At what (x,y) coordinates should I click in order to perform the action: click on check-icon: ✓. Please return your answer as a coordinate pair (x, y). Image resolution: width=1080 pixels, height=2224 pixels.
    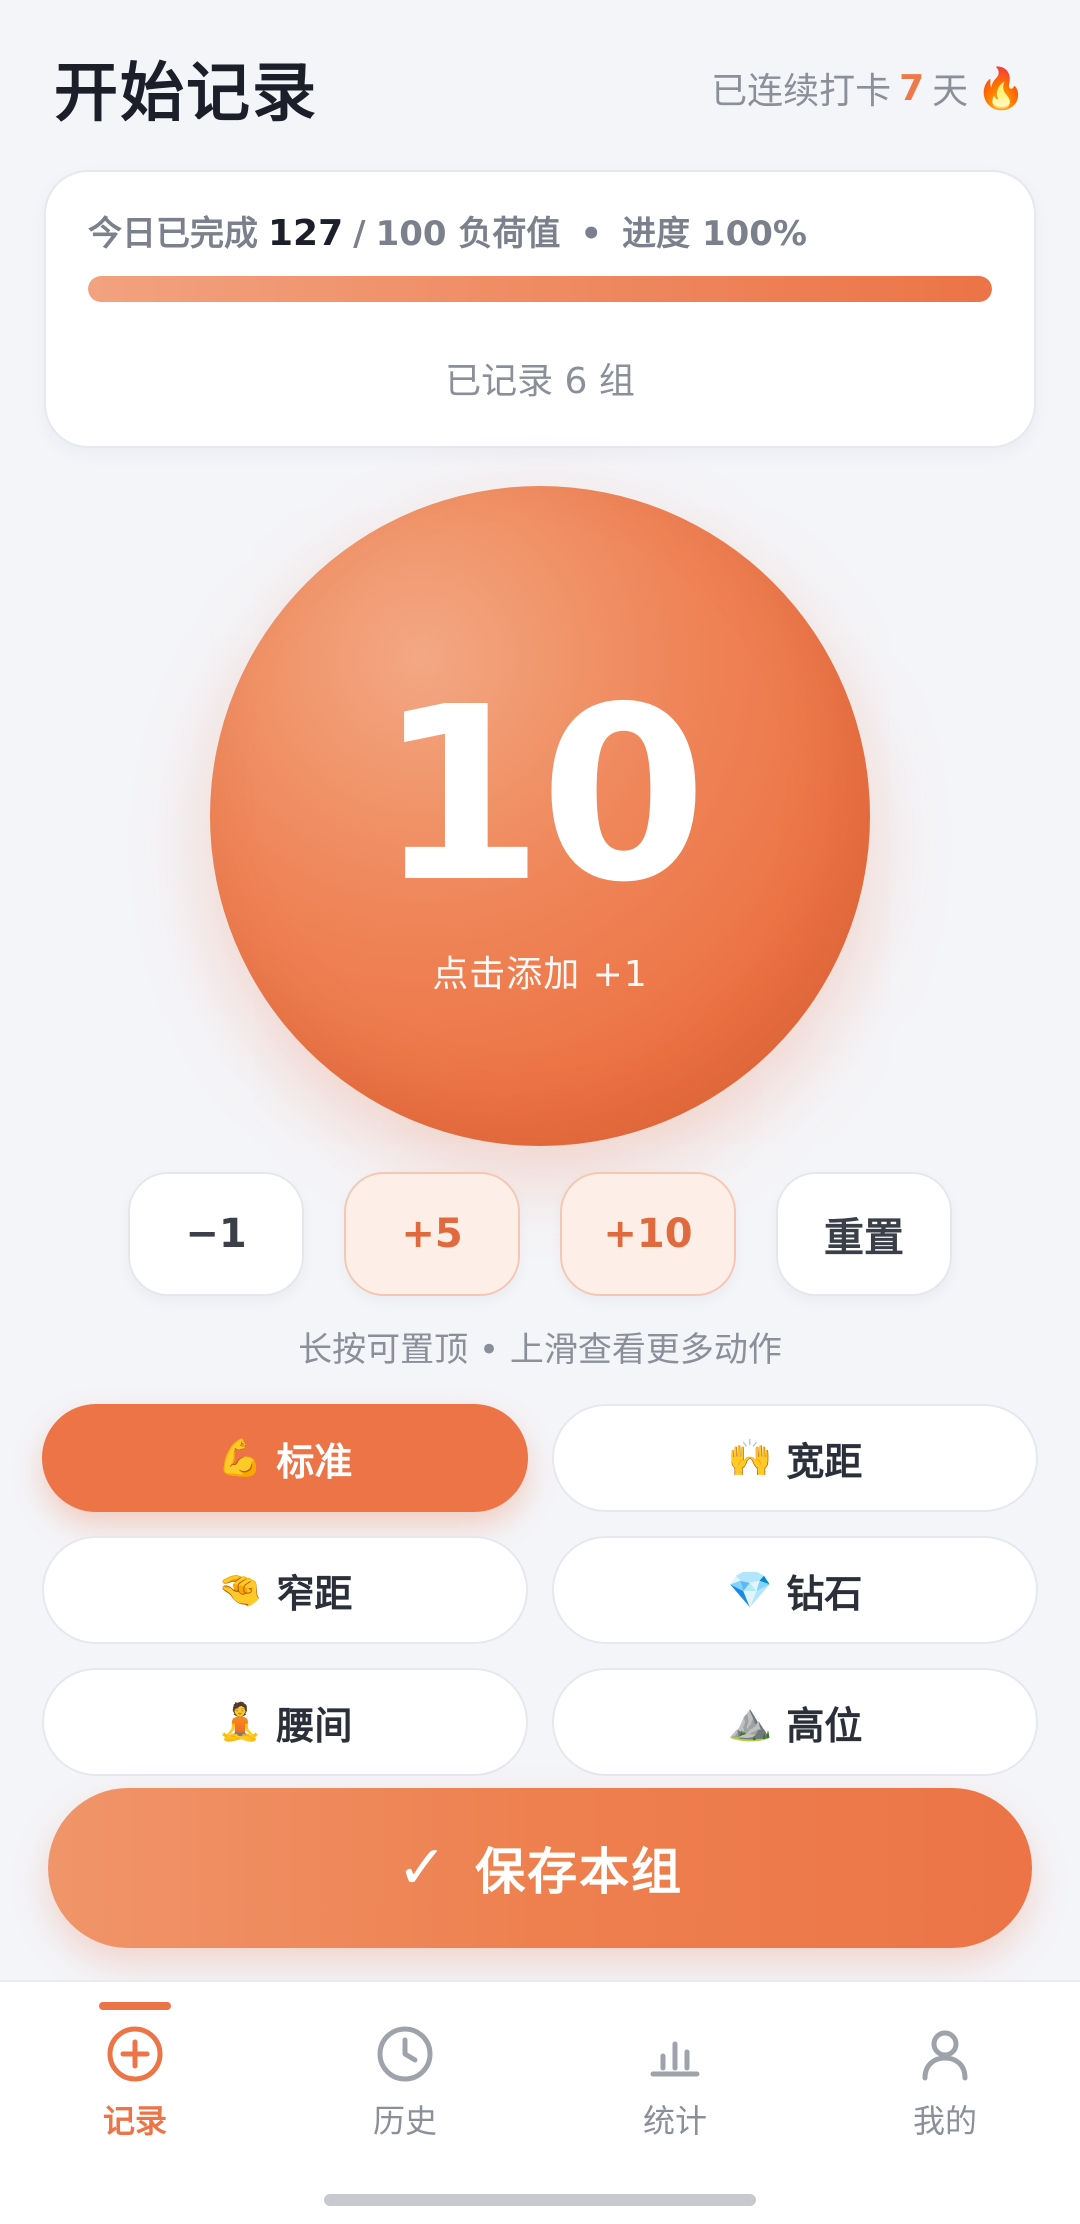
    Looking at the image, I should click on (423, 1868).